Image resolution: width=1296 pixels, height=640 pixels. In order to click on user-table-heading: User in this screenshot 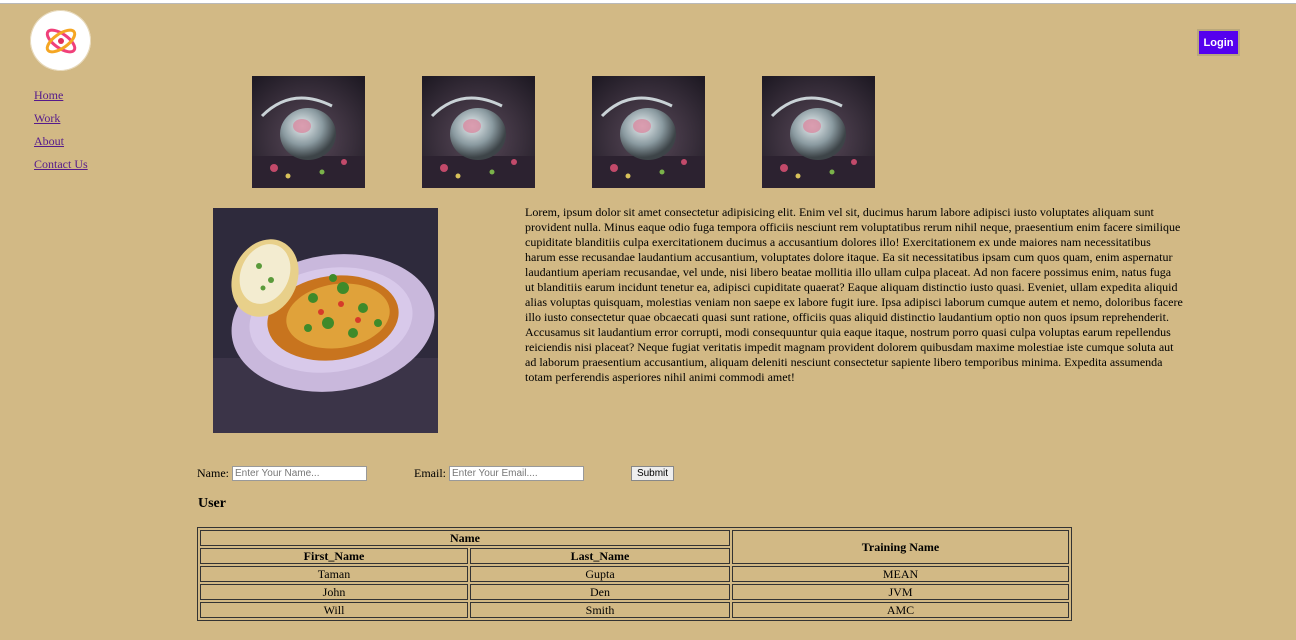, I will do `click(212, 503)`.